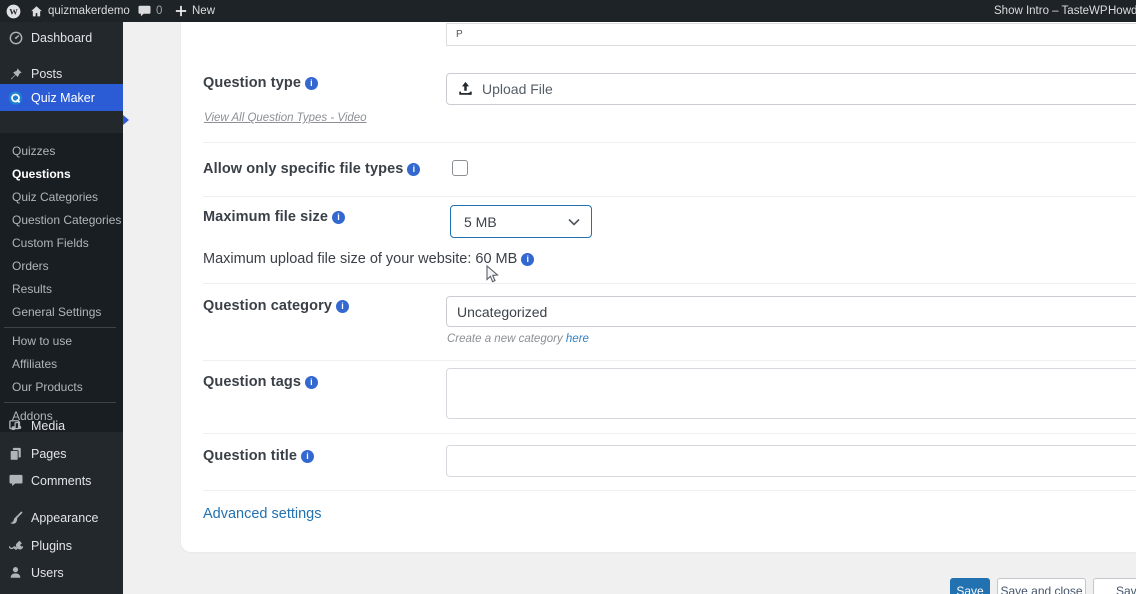 This screenshot has width=1136, height=594. What do you see at coordinates (61, 174) in the screenshot?
I see `submenu-item-questions: Questions` at bounding box center [61, 174].